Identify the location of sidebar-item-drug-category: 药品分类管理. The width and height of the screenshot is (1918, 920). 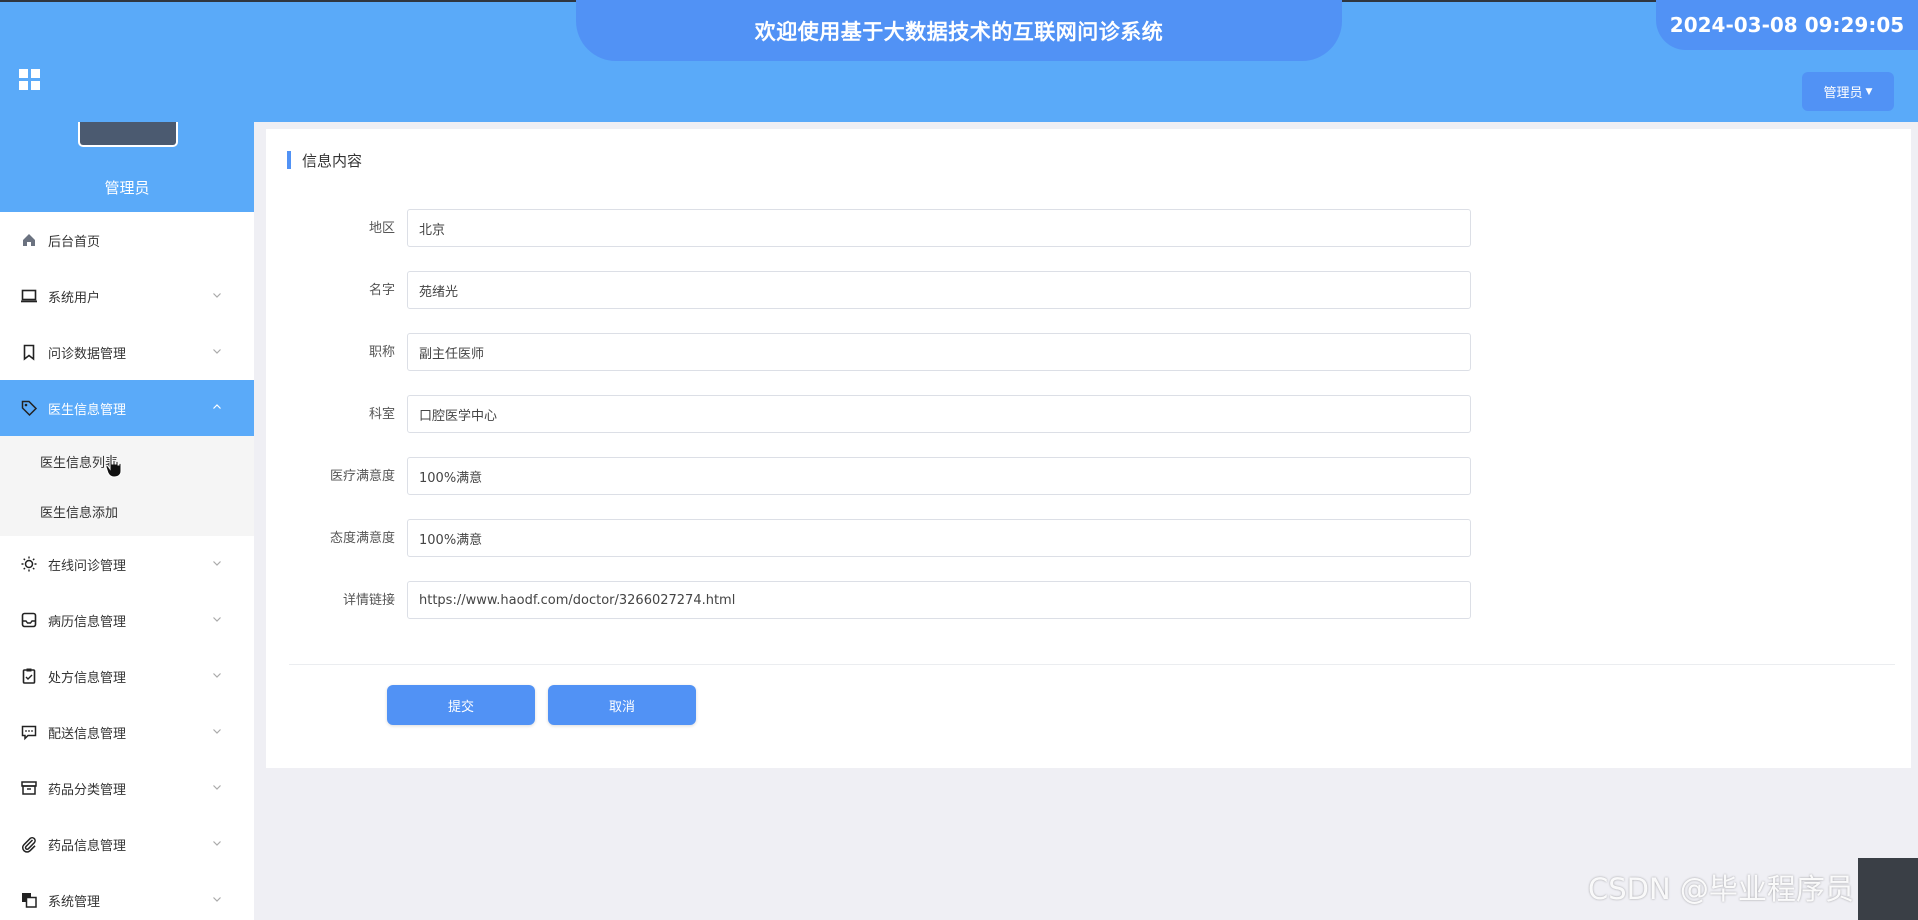
(127, 788).